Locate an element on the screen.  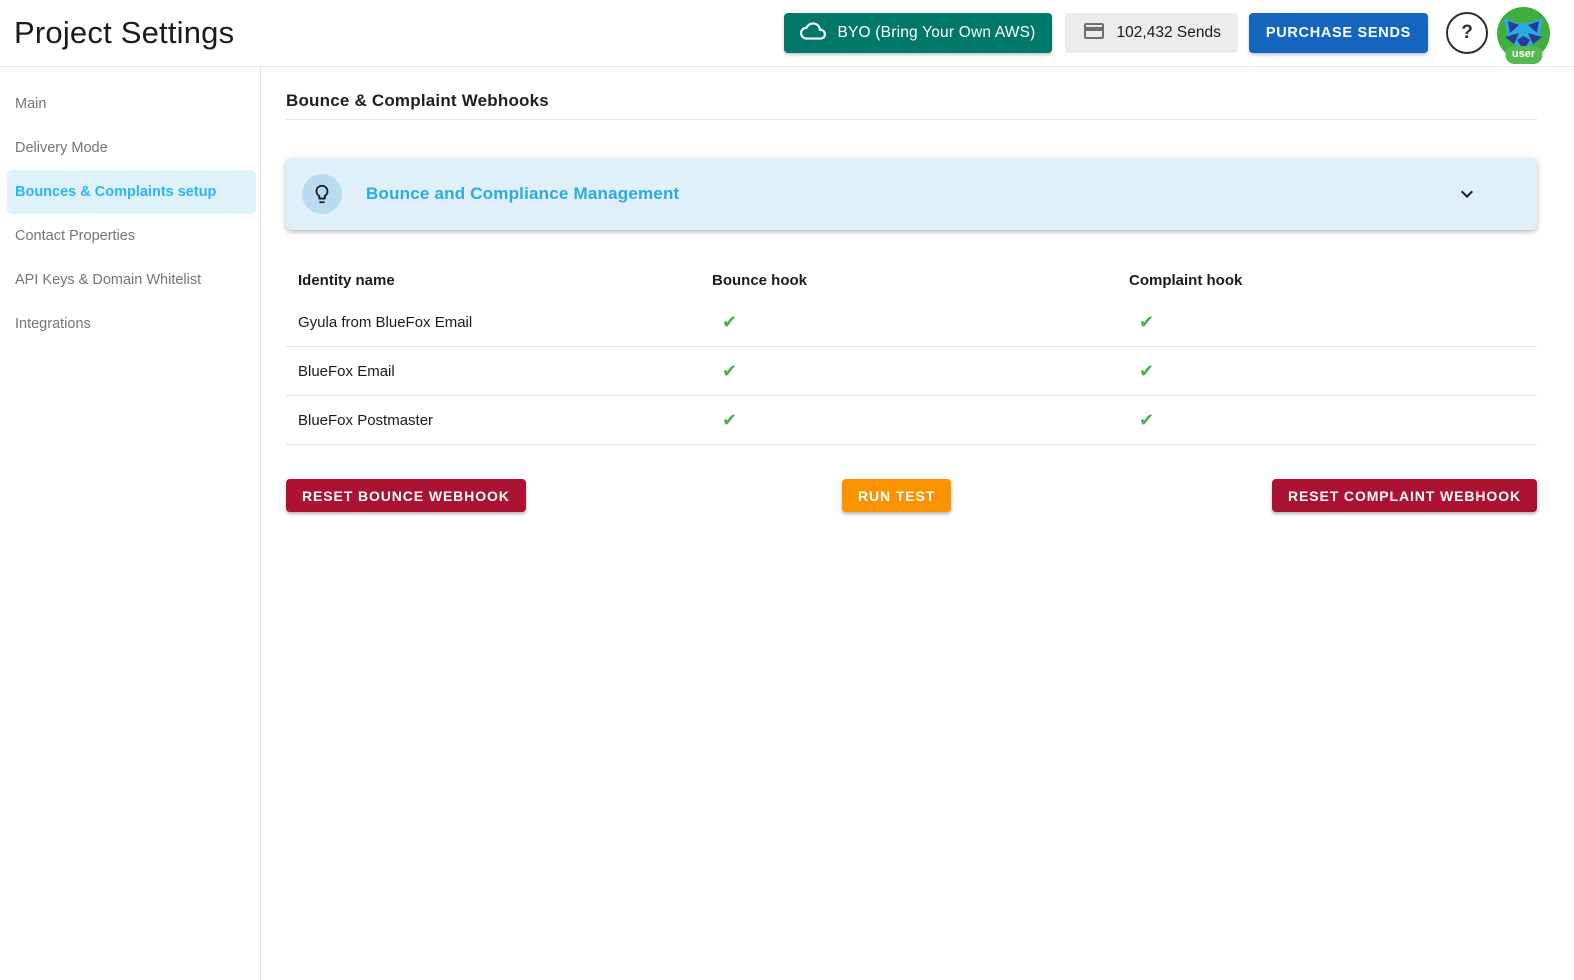
sidebar-item-bounces-complaints-setup: Bounces & Complaints setup is located at coordinates (131, 192).